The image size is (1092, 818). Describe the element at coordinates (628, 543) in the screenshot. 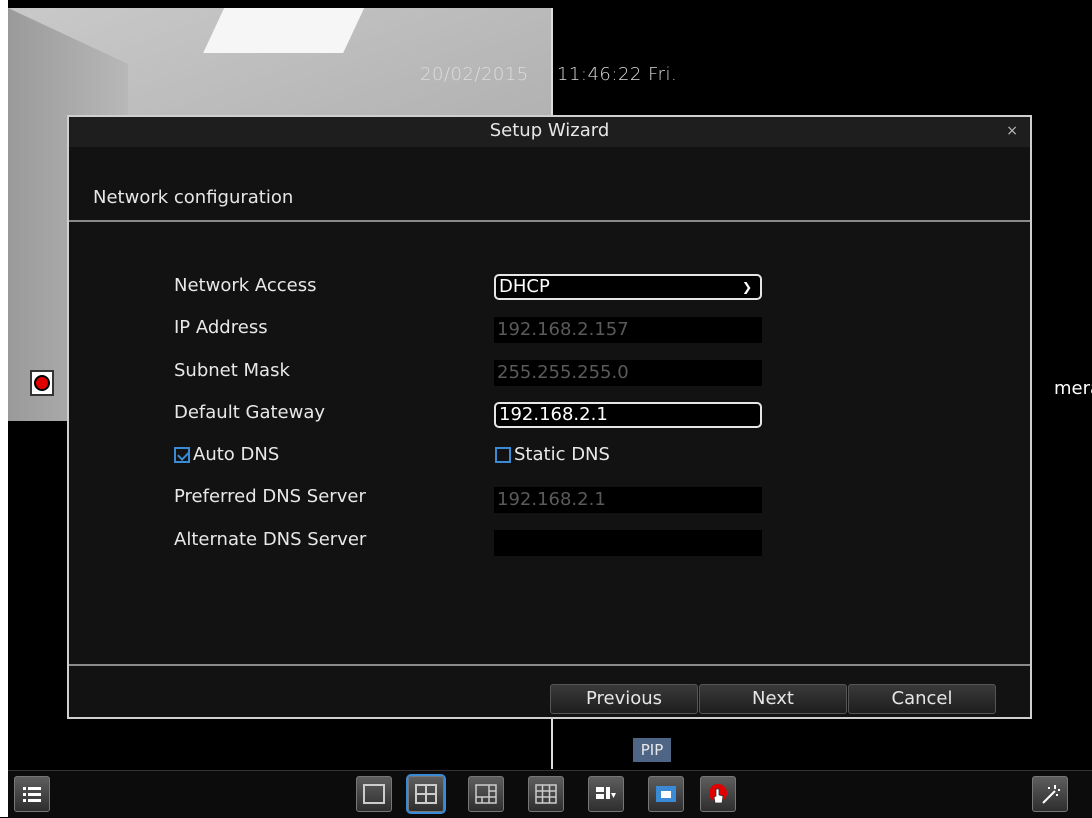

I see `alternate-dns-field` at that location.